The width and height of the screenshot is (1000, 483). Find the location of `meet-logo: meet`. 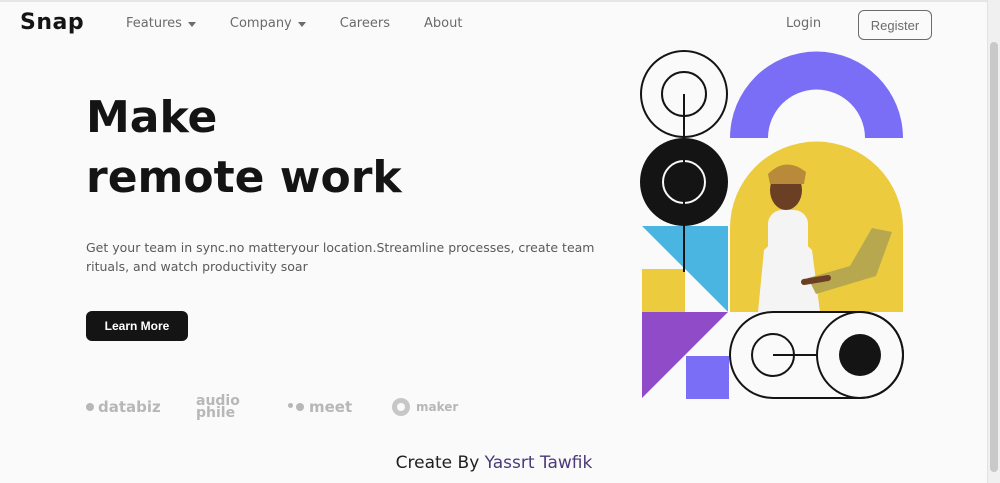

meet-logo: meet is located at coordinates (340, 407).